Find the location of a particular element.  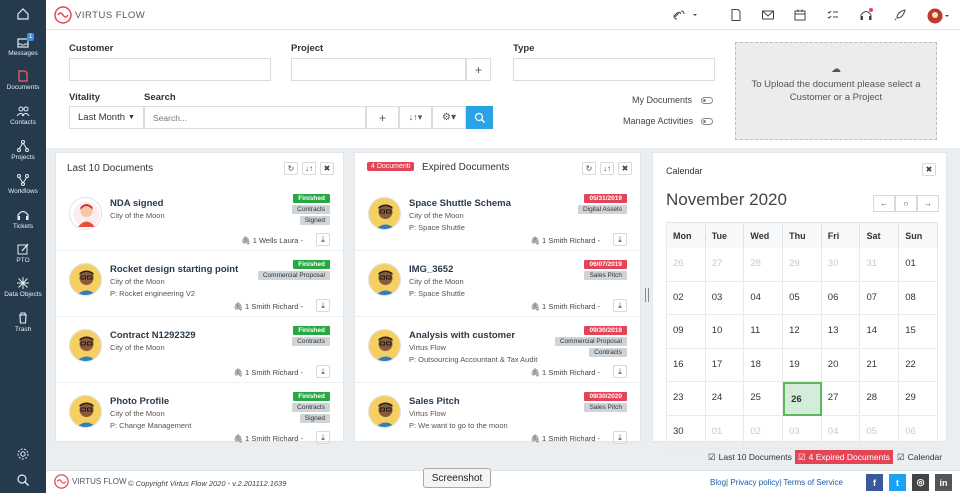

mail-icon is located at coordinates (768, 15).